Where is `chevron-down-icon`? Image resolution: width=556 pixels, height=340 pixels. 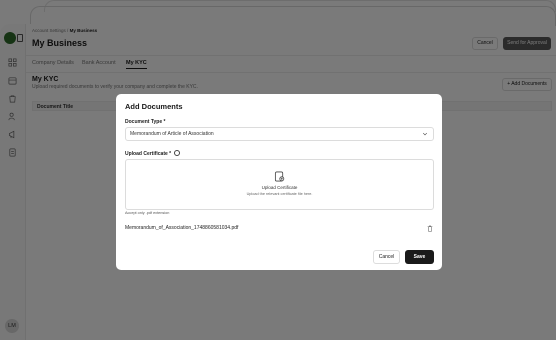 chevron-down-icon is located at coordinates (425, 134).